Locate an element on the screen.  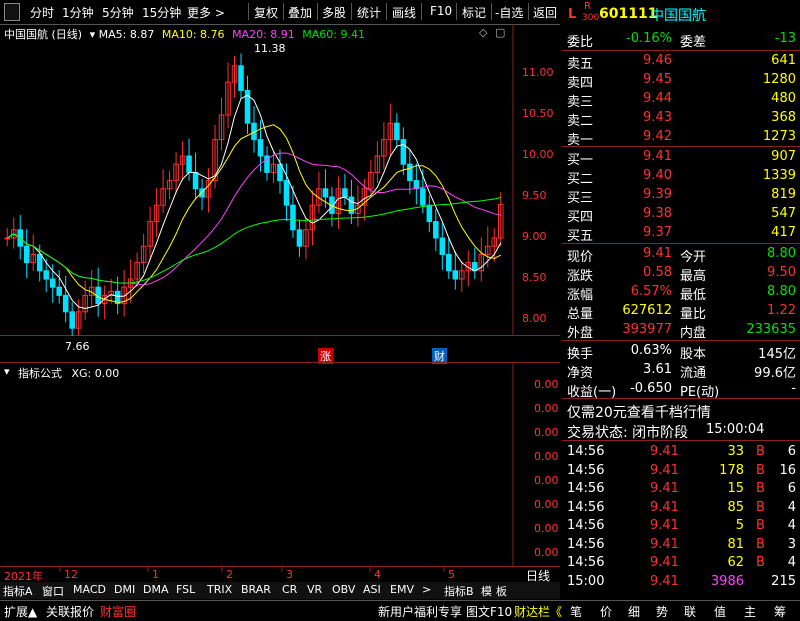
tab-trend: 势 is located at coordinates (662, 611).